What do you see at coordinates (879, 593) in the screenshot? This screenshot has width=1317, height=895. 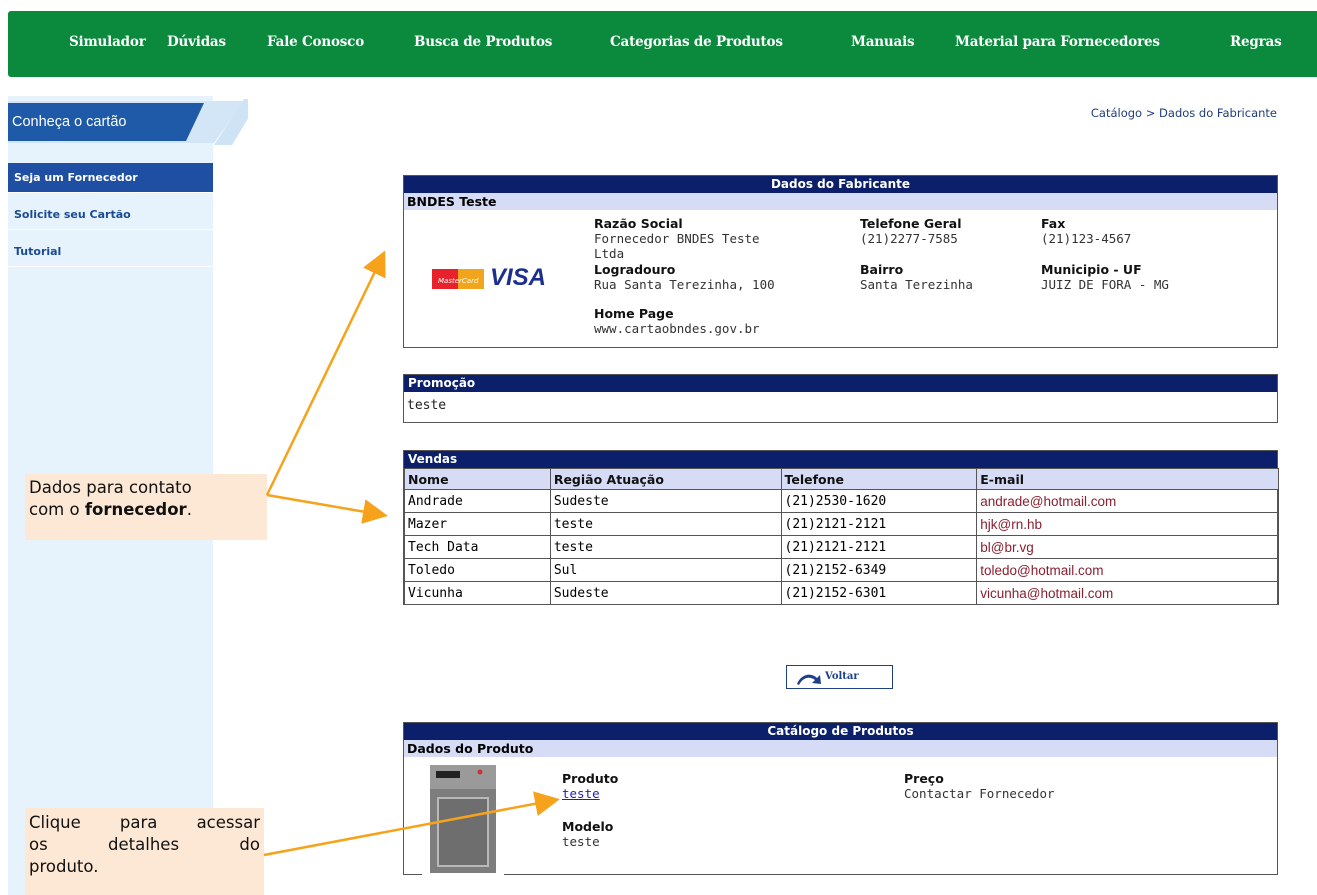 I see `cell-telefone: (21)2152-6301` at bounding box center [879, 593].